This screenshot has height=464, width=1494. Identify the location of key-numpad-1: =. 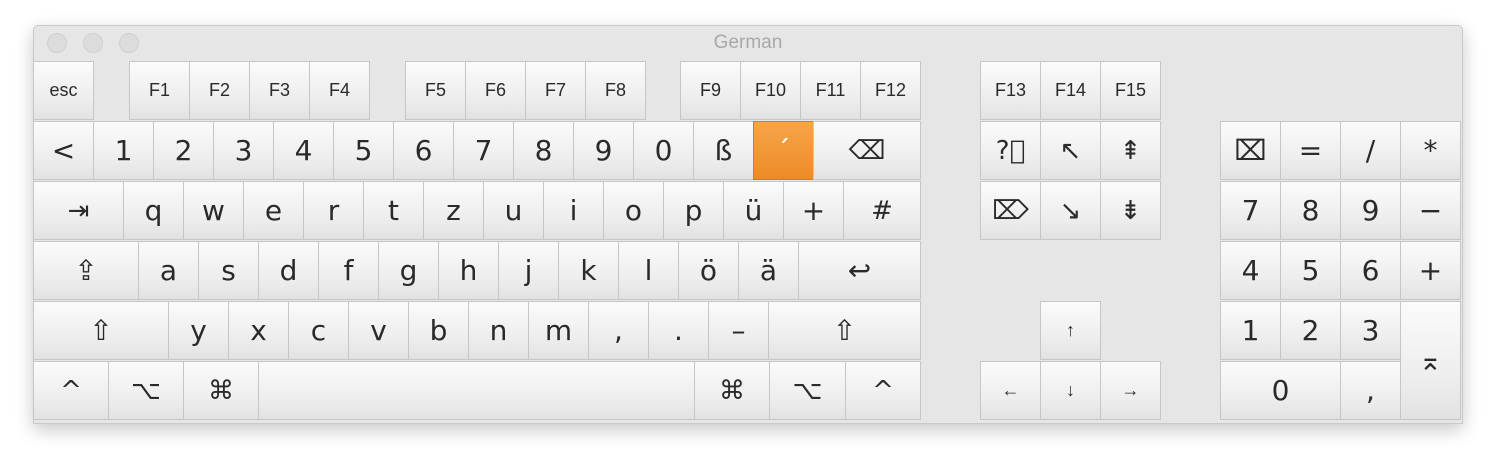
(1310, 150).